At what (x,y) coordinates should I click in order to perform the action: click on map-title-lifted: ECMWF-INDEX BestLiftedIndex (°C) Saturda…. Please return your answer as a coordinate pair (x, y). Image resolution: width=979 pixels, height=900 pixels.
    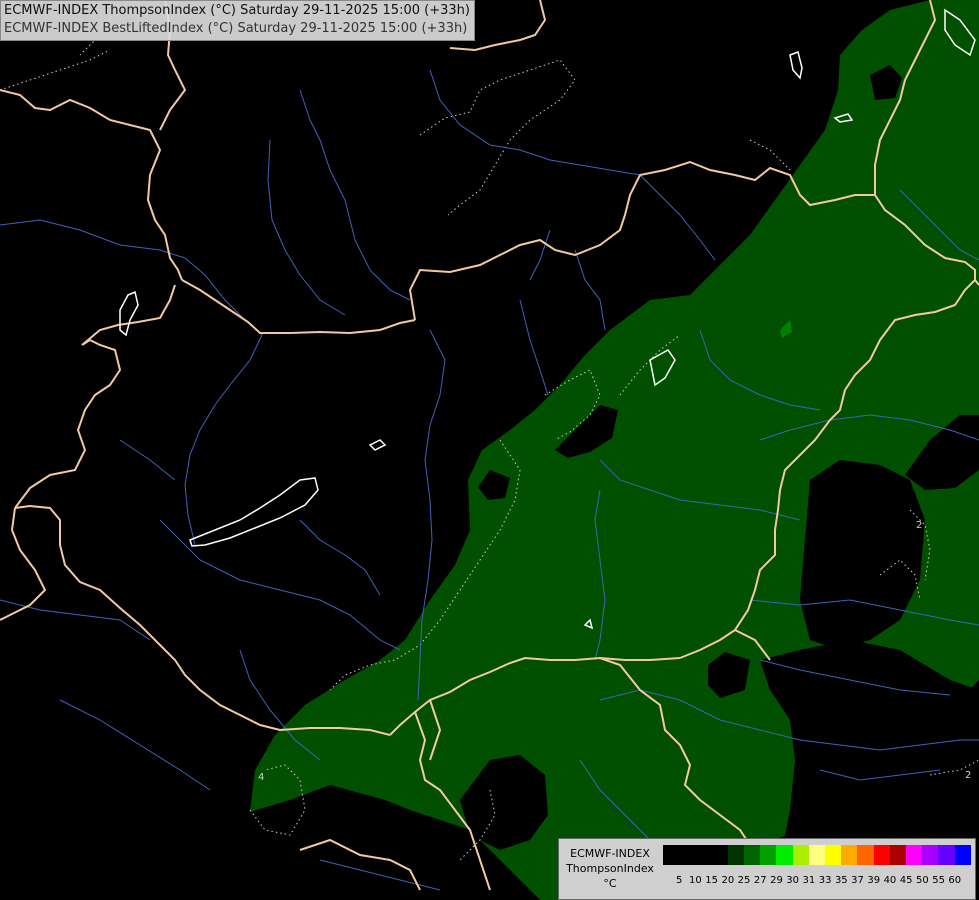
    Looking at the image, I should click on (236, 28).